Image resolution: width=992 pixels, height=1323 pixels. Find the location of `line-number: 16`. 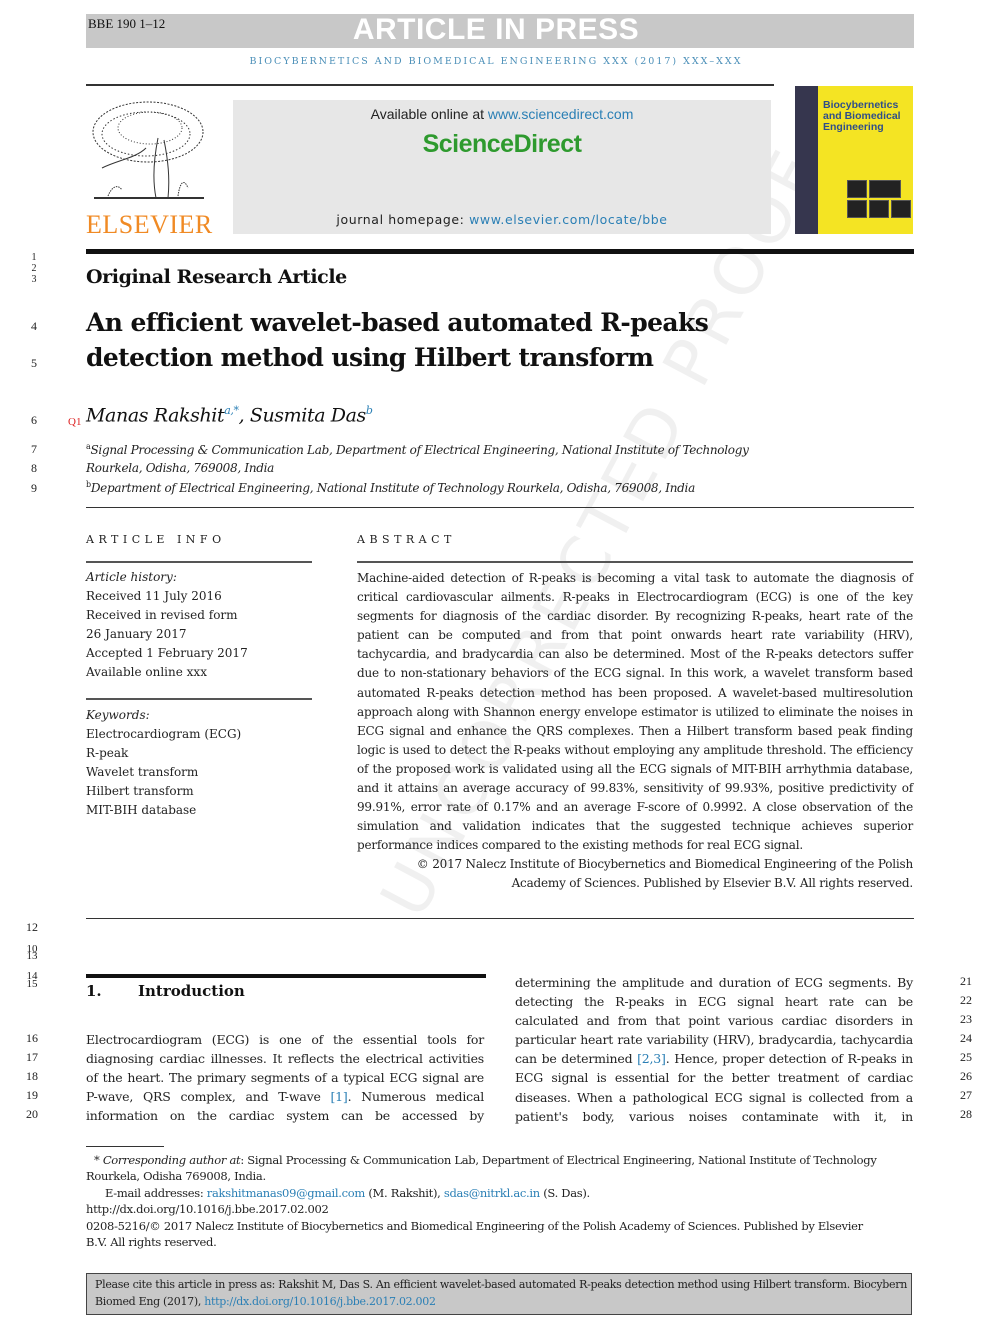

line-number: 16 is located at coordinates (32, 1038).